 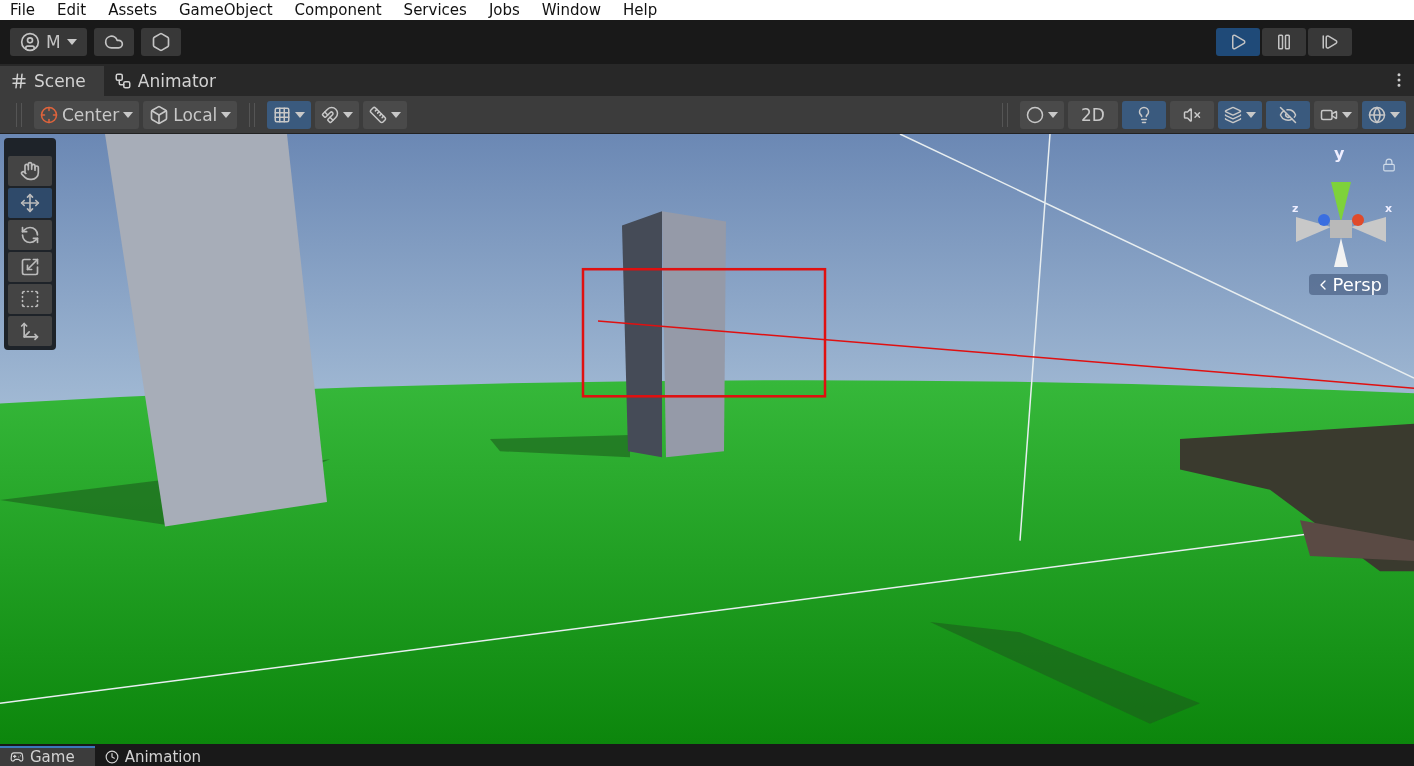 I want to click on play-button, so click(x=1238, y=42).